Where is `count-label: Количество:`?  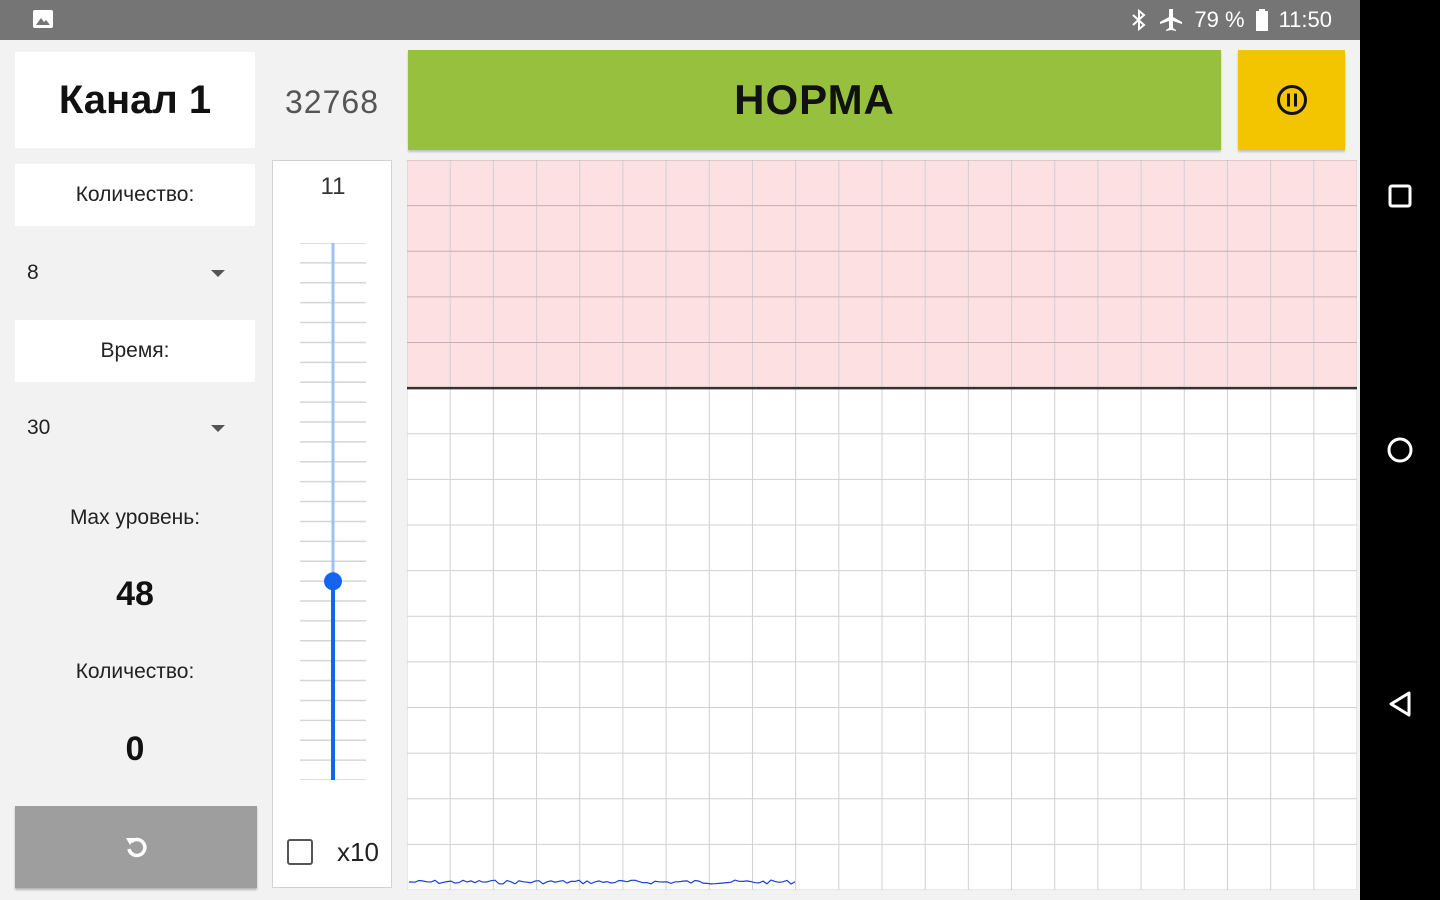 count-label: Количество: is located at coordinates (135, 195).